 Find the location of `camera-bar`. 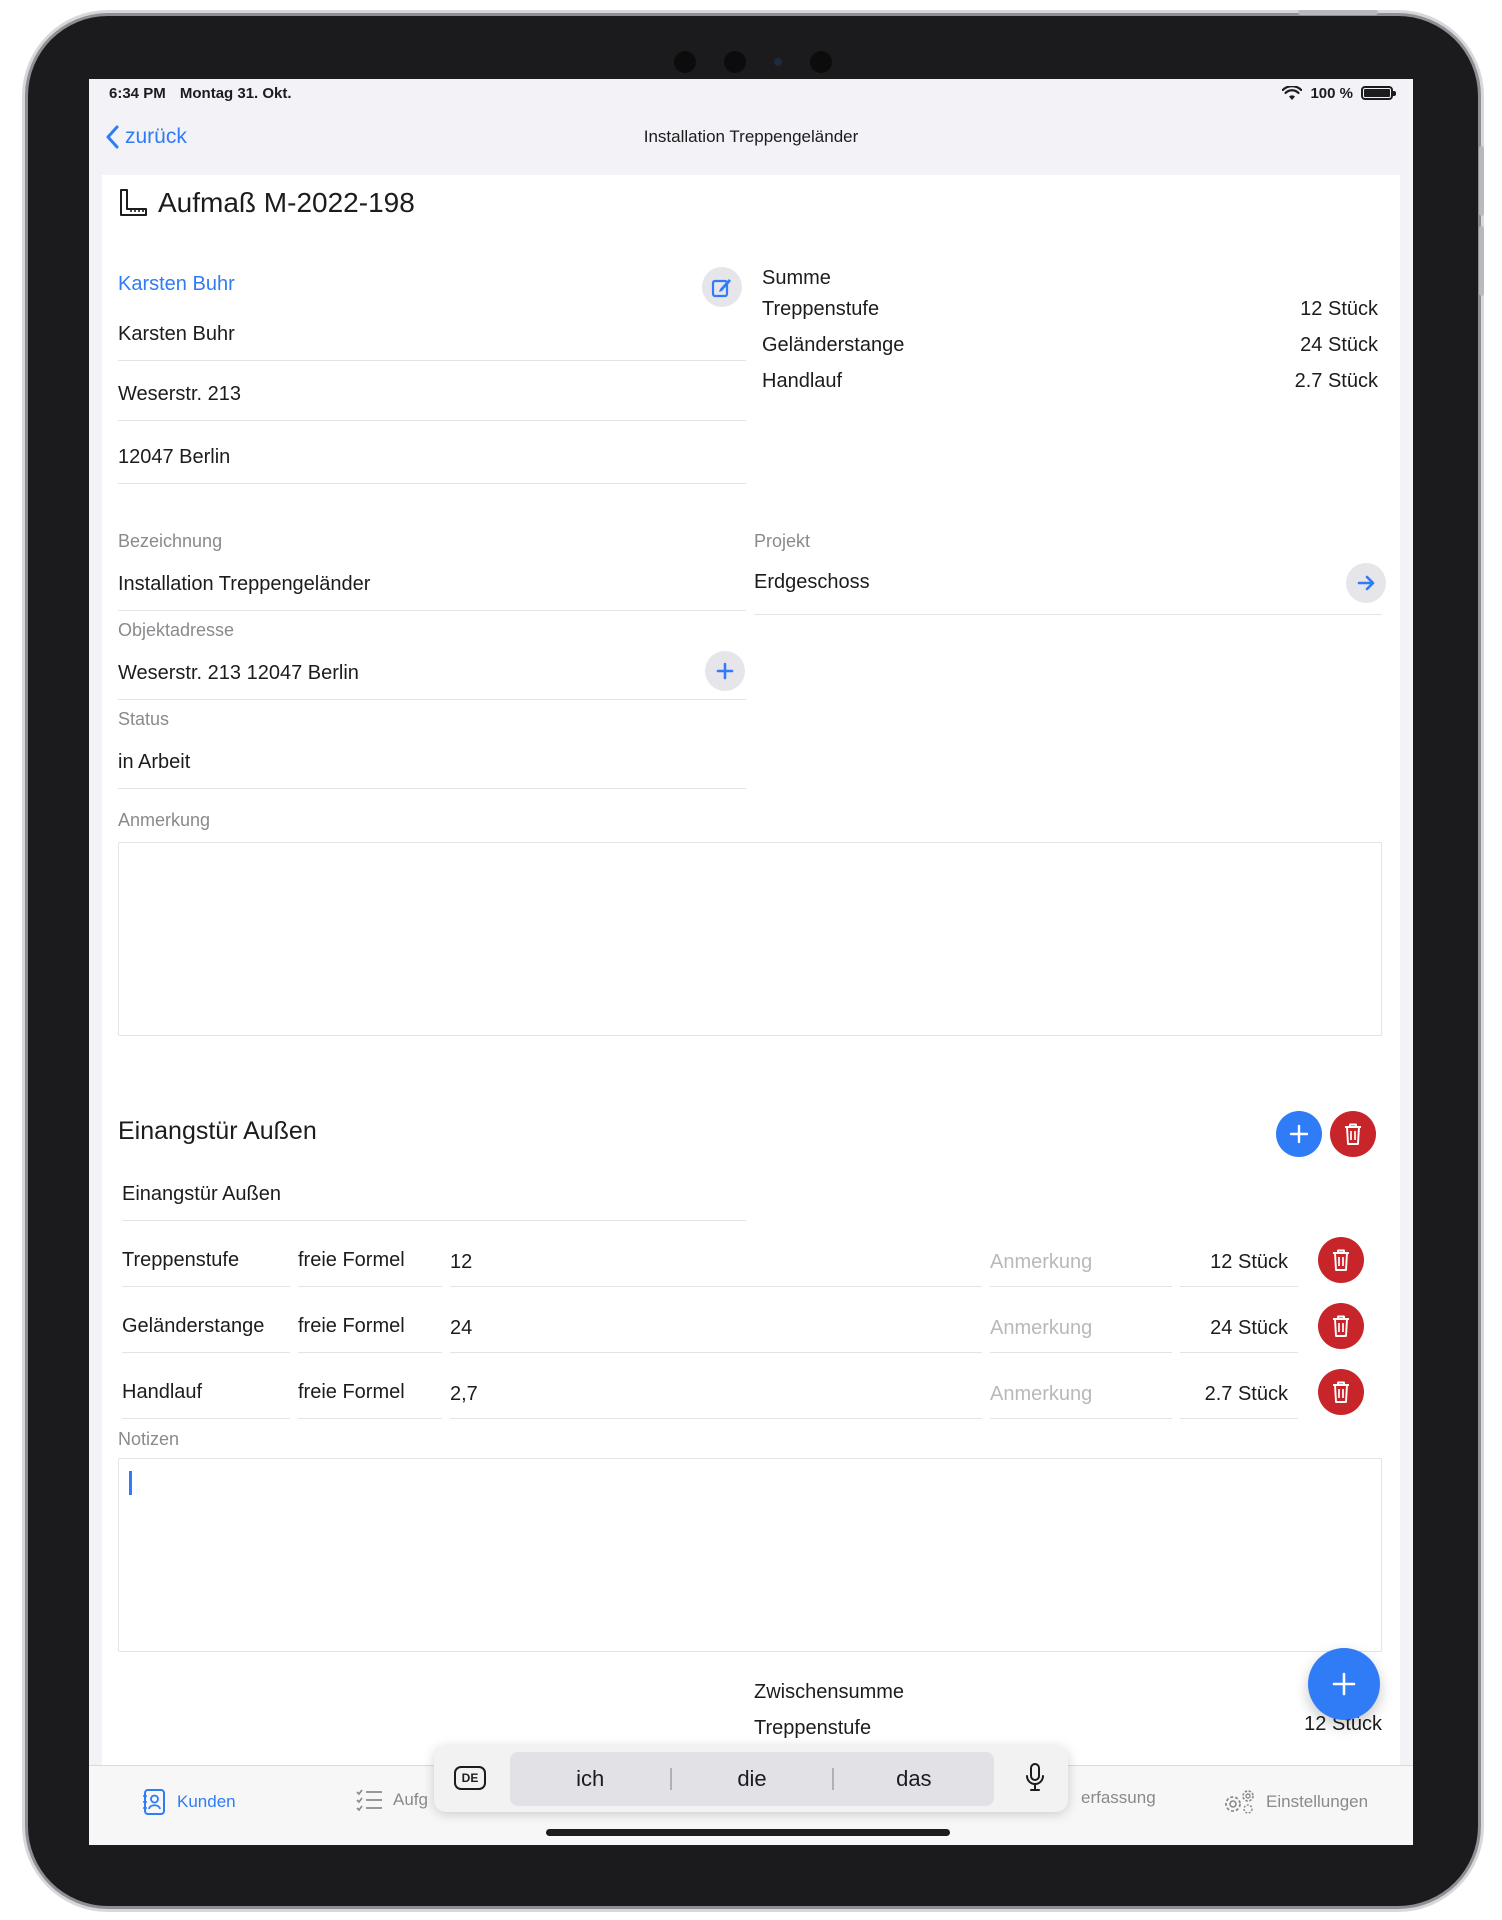

camera-bar is located at coordinates (753, 62).